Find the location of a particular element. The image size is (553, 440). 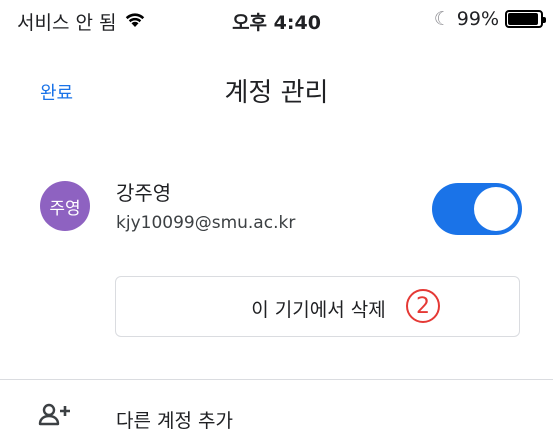

remove-button-text: 이 기기에서 삭제 is located at coordinates (318, 310).